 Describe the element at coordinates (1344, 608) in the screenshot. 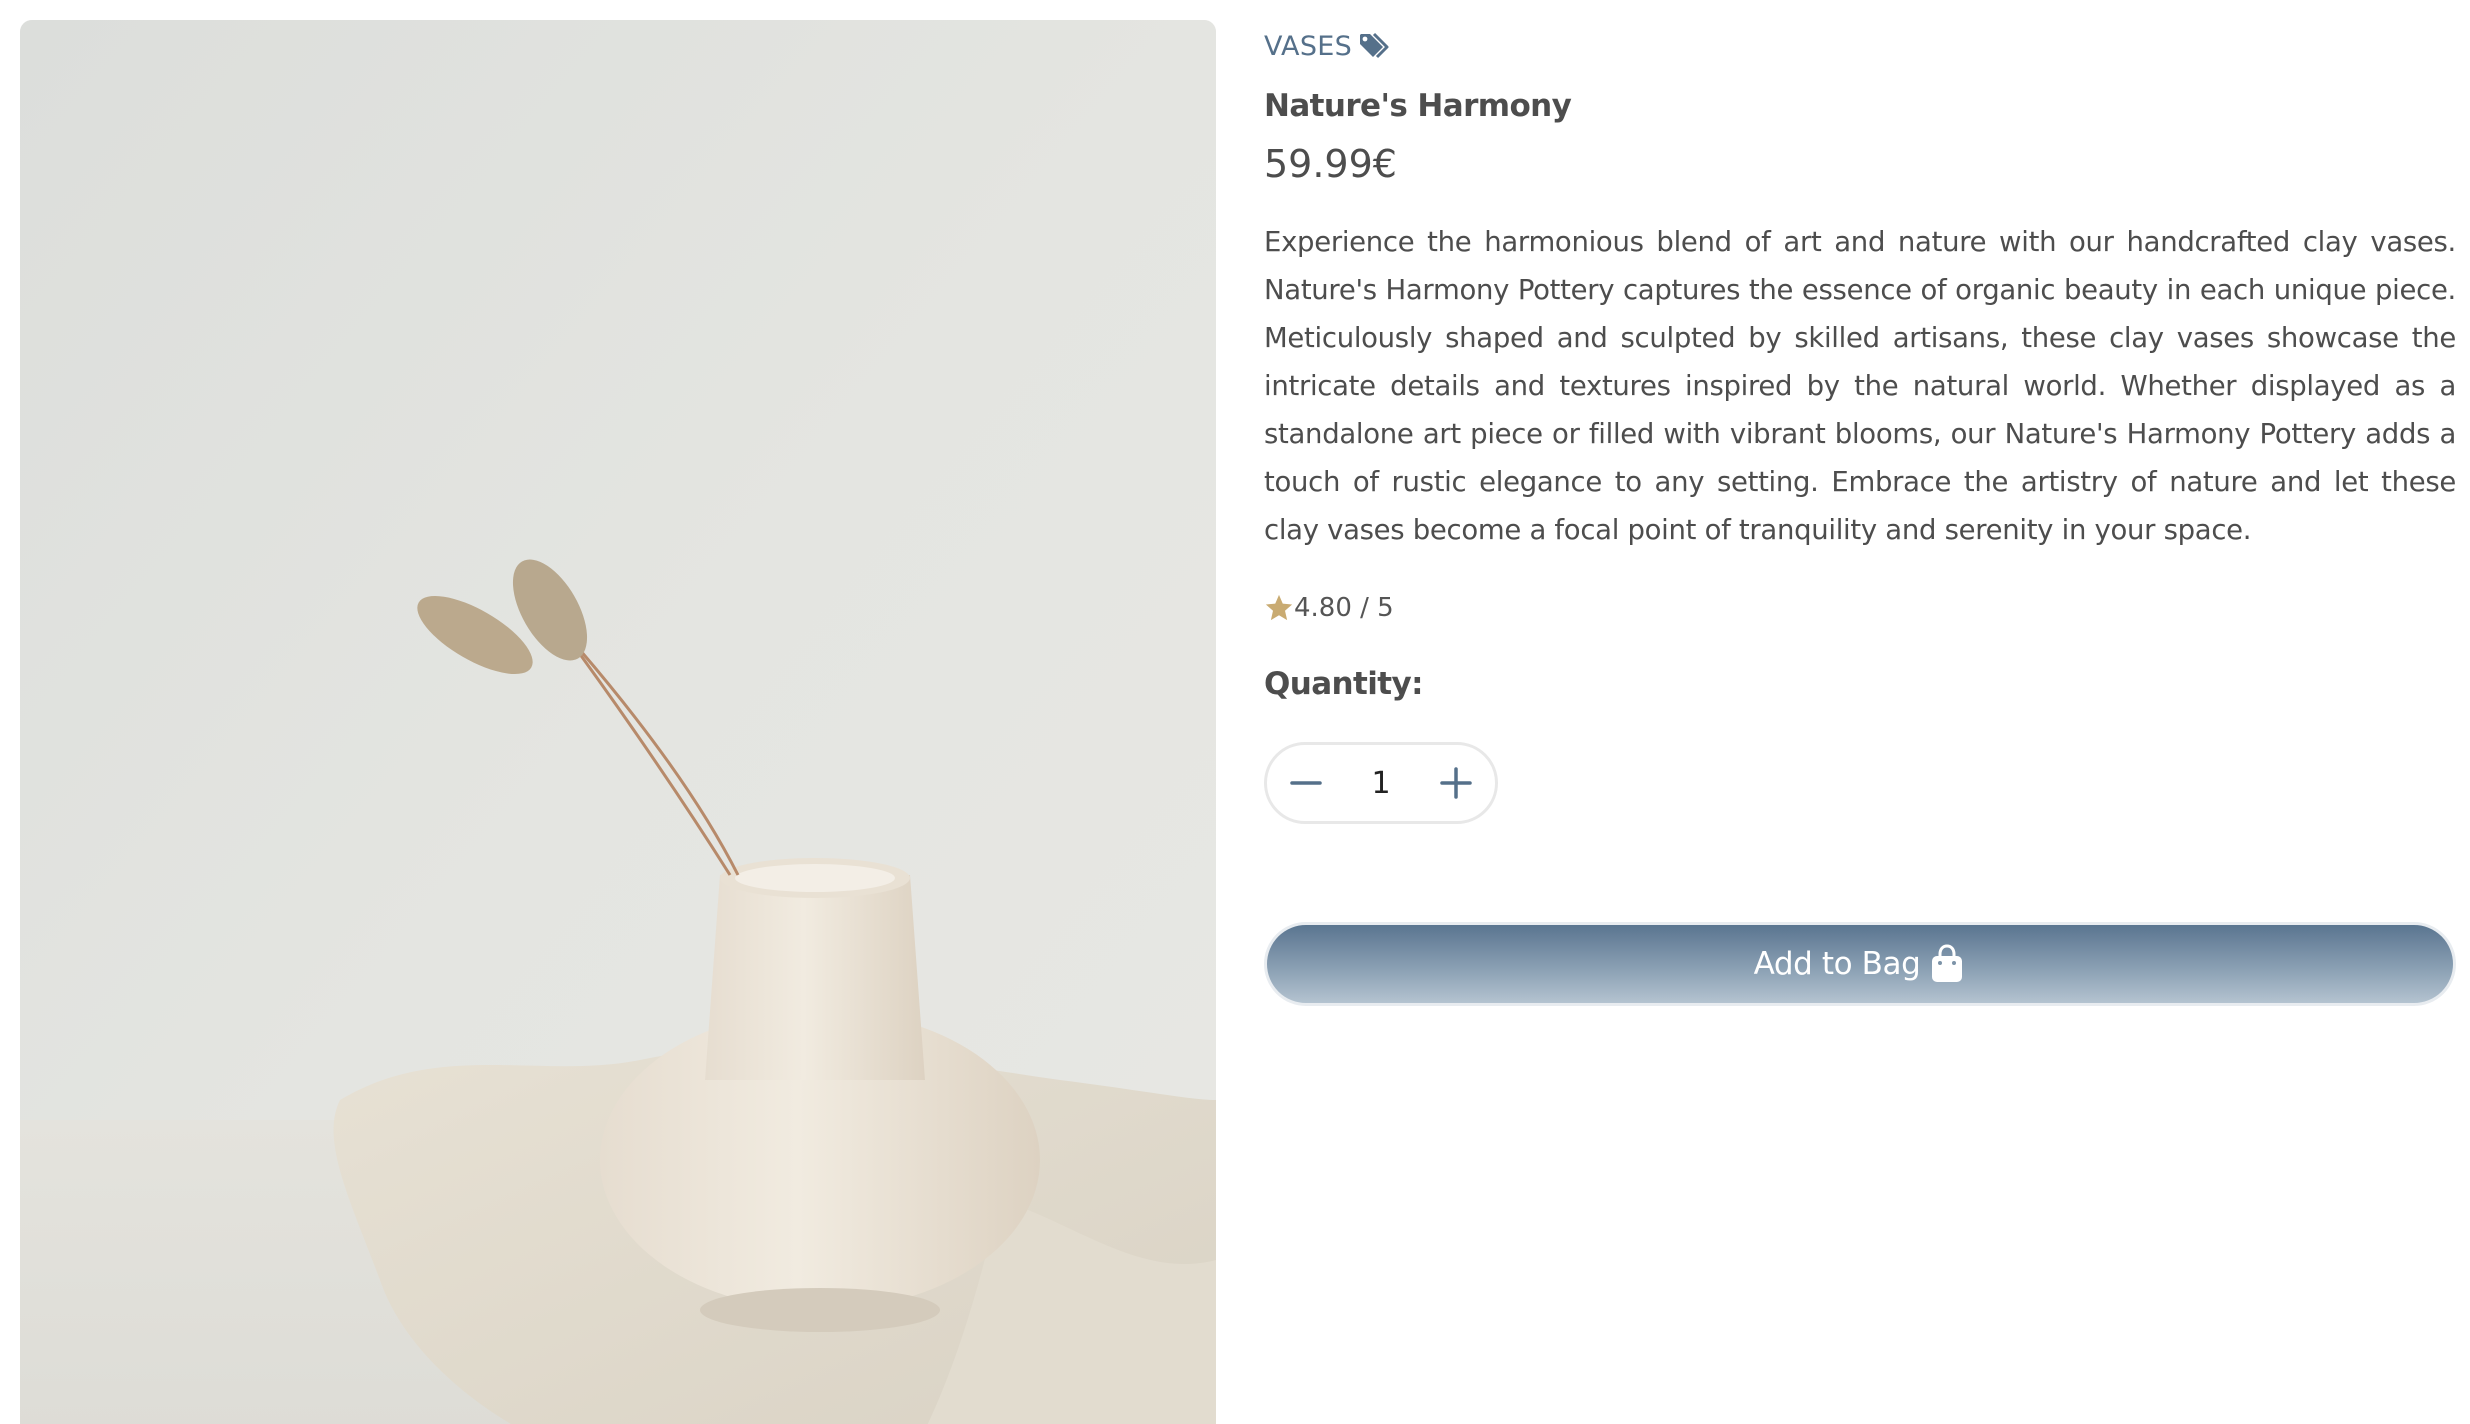

I see `rating-value: 4.80 / 5` at that location.